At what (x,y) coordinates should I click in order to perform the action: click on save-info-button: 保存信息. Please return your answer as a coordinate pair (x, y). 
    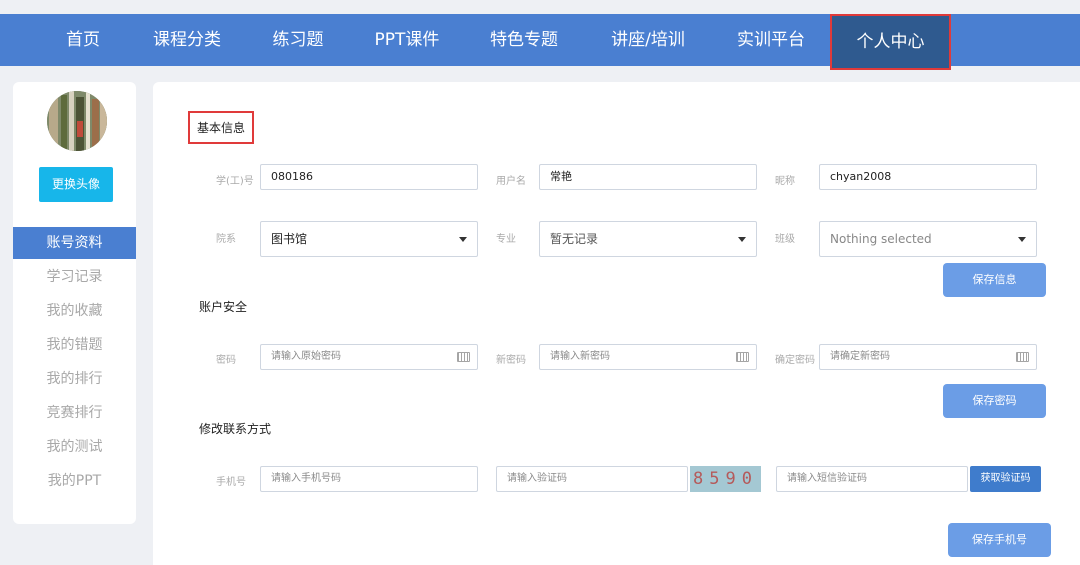
    Looking at the image, I should click on (994, 280).